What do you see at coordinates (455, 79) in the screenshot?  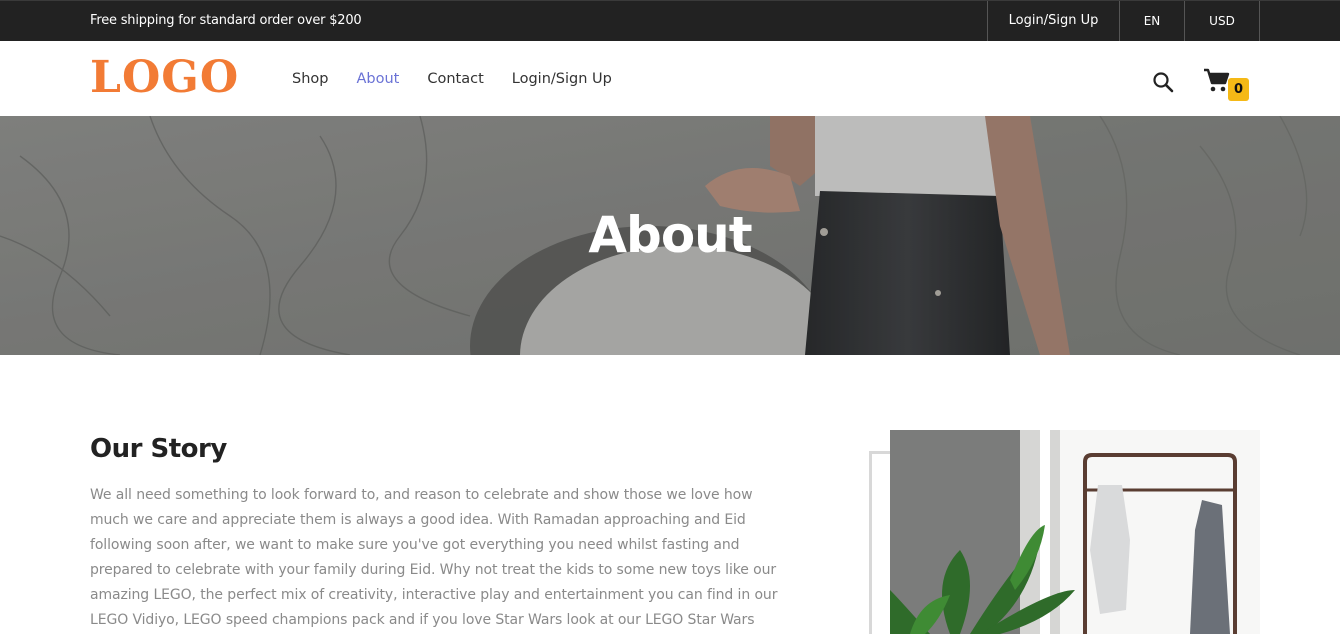 I see `nav-contact: Contact` at bounding box center [455, 79].